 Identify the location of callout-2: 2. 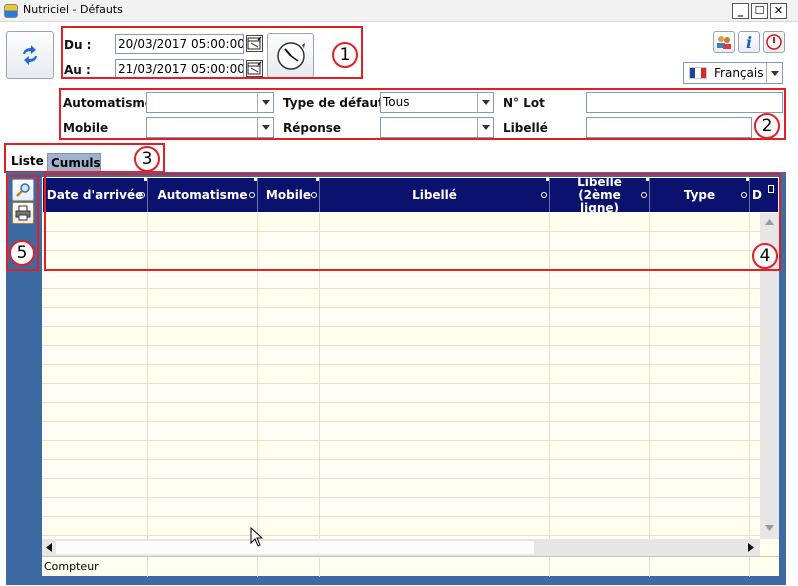
(767, 126).